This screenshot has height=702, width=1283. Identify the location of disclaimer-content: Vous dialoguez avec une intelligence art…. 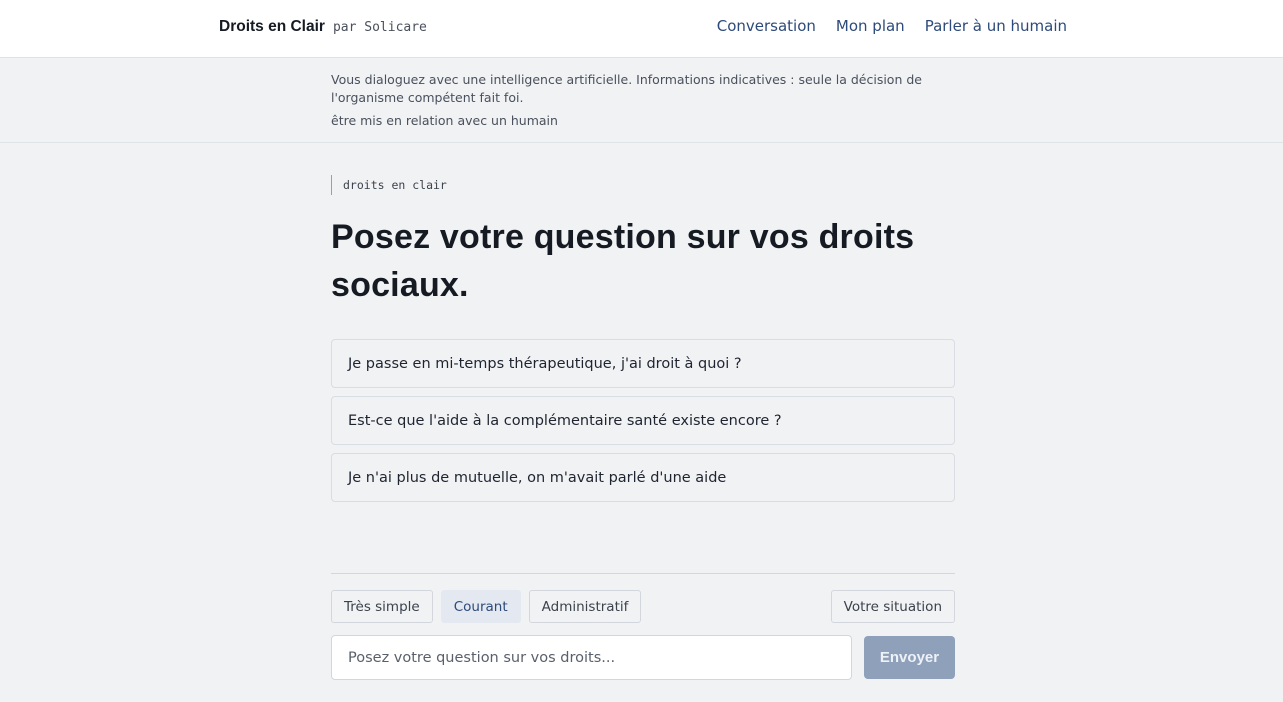
(631, 100).